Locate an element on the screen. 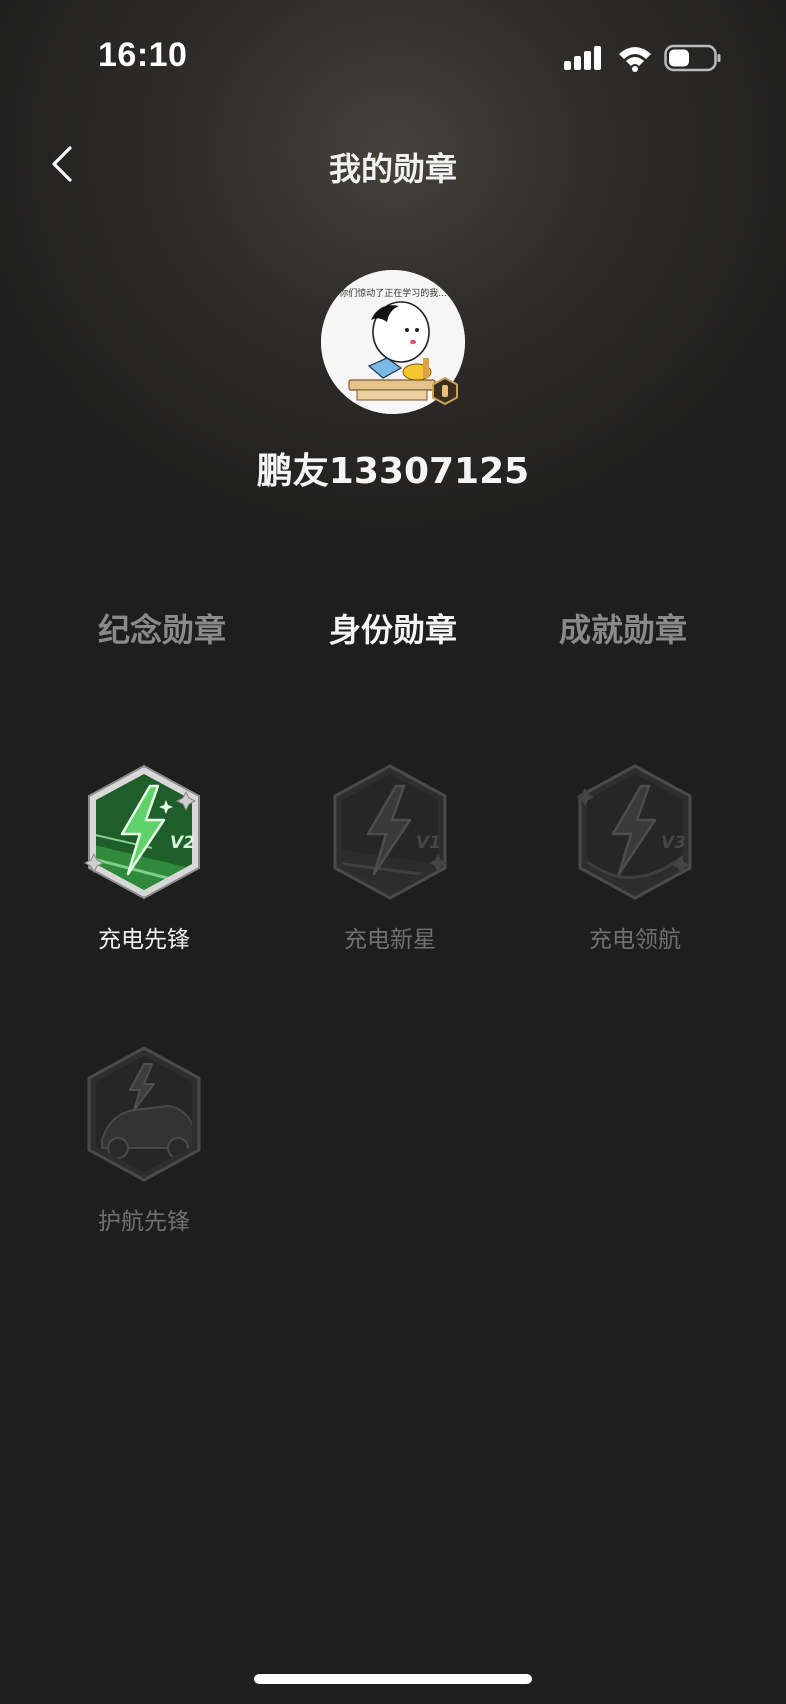  status-time: 16:10 is located at coordinates (143, 55).